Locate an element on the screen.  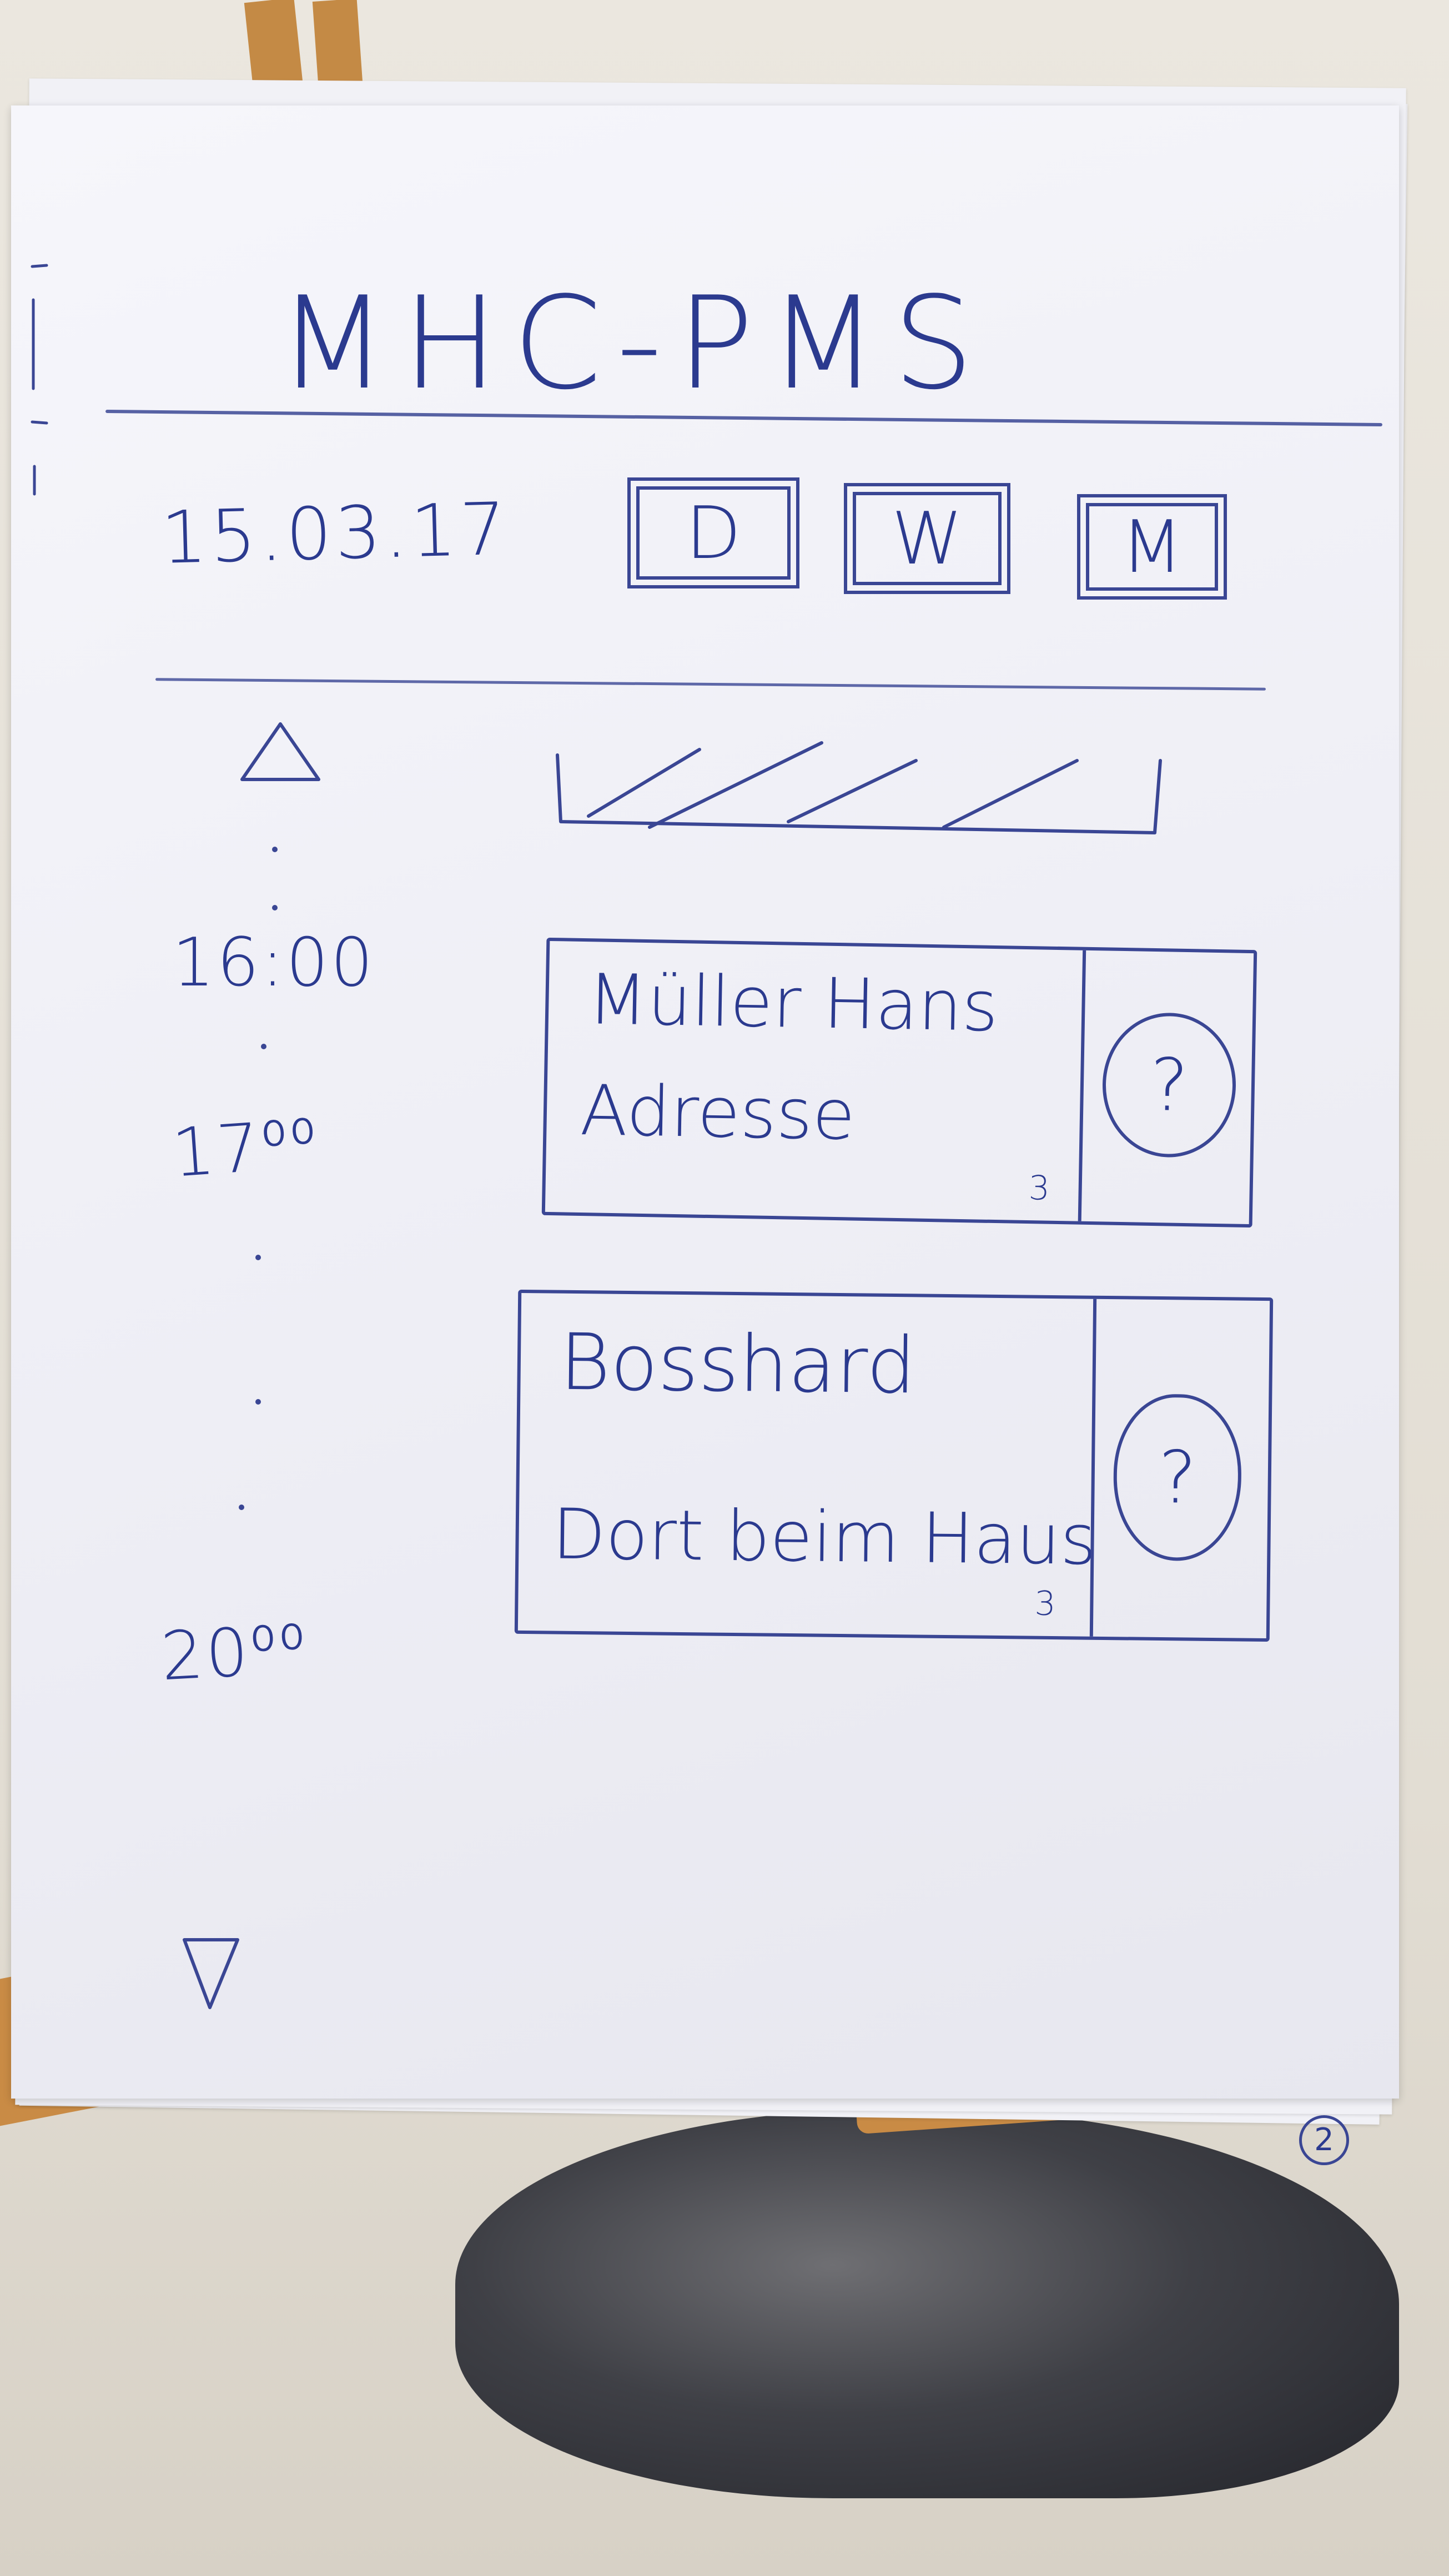
appointment-patient-name: Bosshard is located at coordinates (738, 1365).